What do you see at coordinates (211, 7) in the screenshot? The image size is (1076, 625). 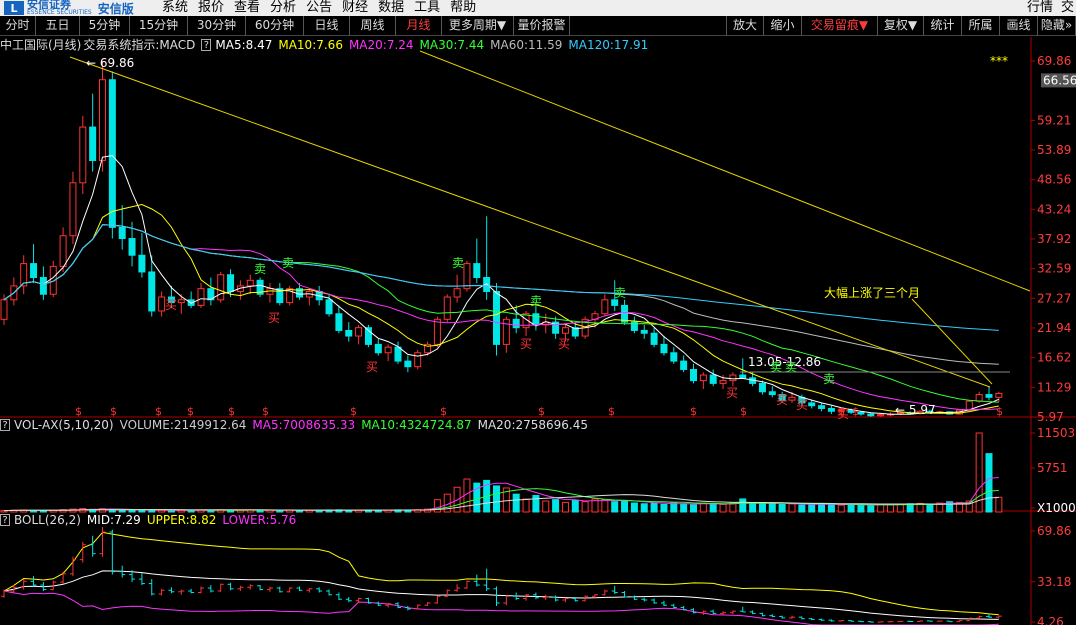 I see `menu-item: 报价` at bounding box center [211, 7].